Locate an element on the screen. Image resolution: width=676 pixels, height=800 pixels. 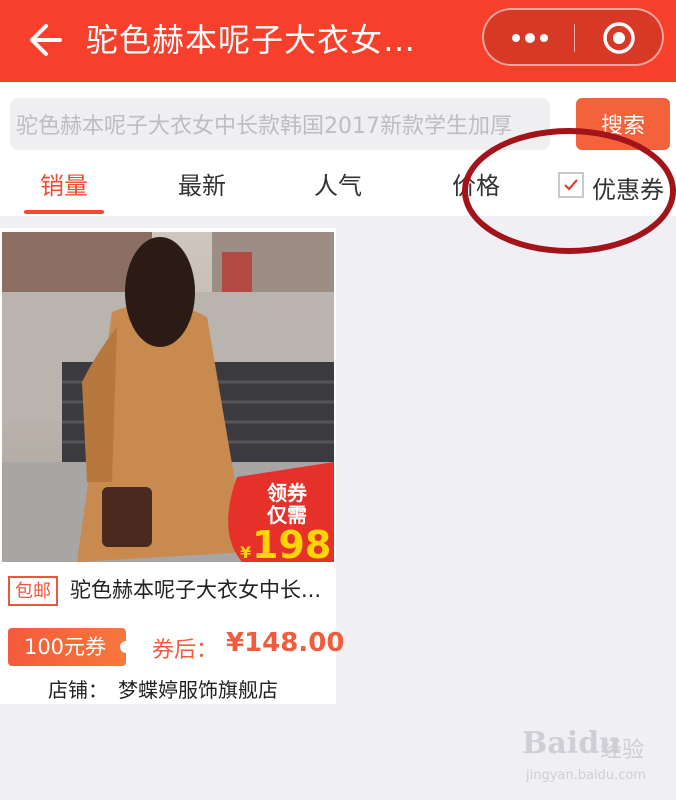
badge-currency: ¥ is located at coordinates (245, 552).